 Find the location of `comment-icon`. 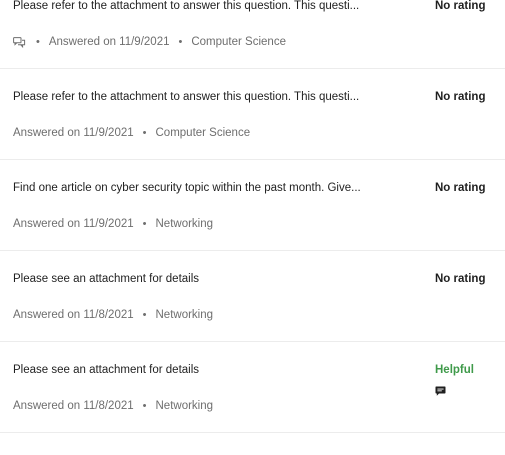

comment-icon is located at coordinates (440, 390).